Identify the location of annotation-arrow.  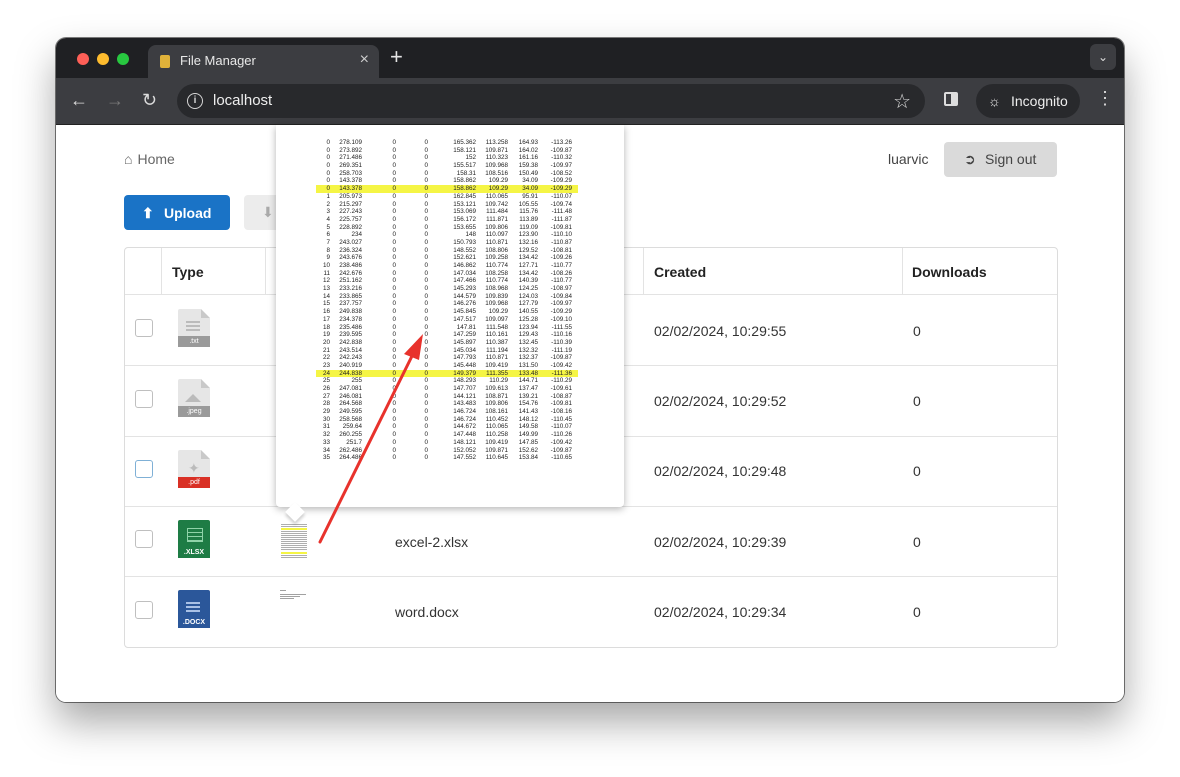
(370, 439).